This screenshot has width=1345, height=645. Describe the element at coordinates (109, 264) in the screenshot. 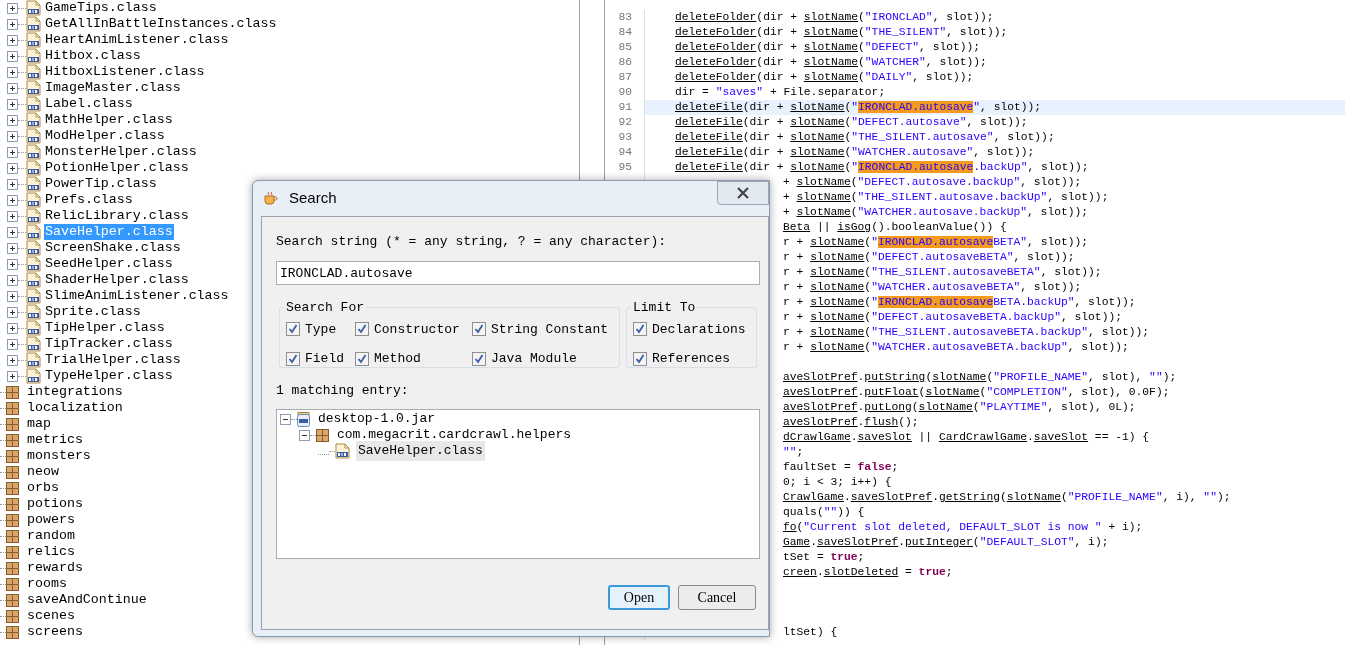

I see `tree-item: SeedHelper.class` at that location.